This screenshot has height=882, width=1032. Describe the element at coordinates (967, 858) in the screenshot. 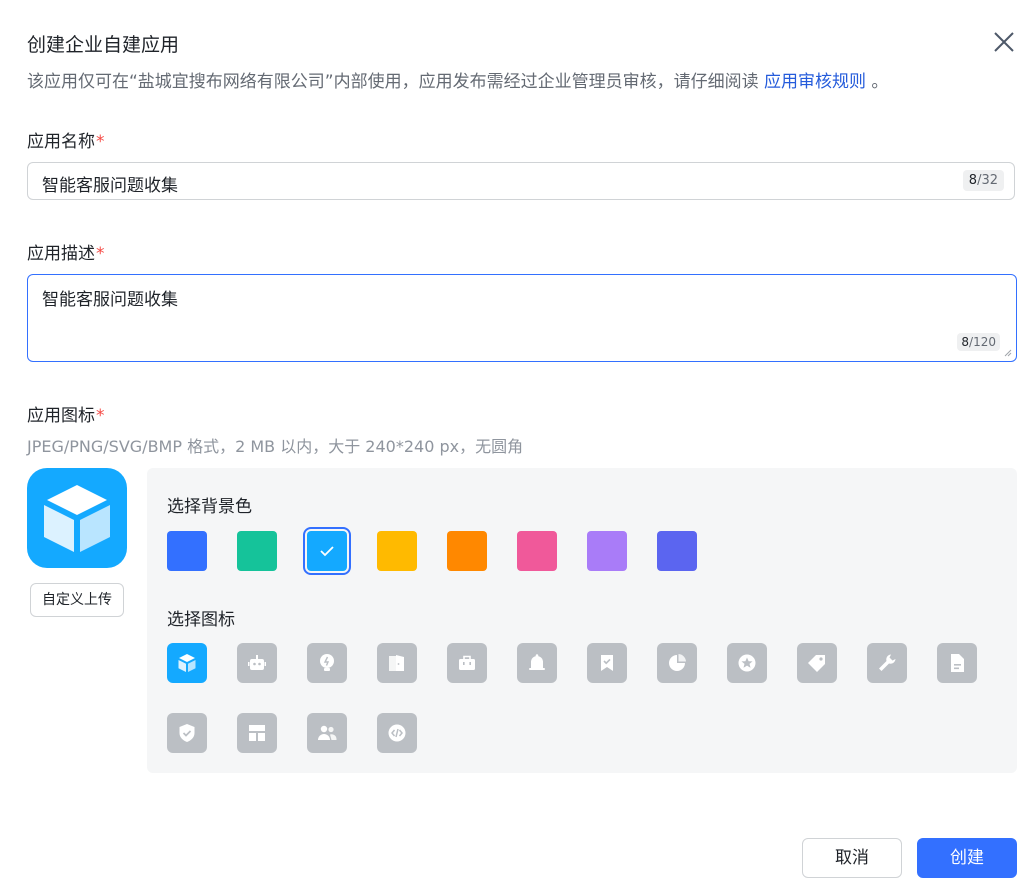

I see `create-button: 创建` at that location.